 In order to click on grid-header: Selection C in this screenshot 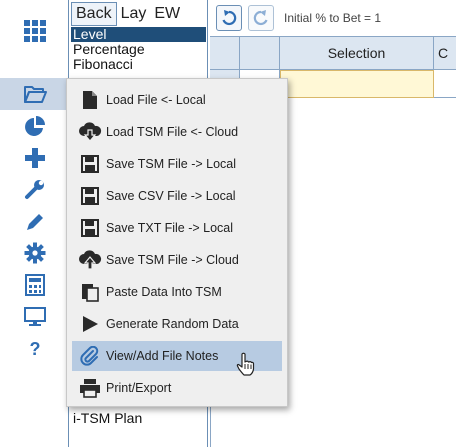, I will do `click(333, 53)`.